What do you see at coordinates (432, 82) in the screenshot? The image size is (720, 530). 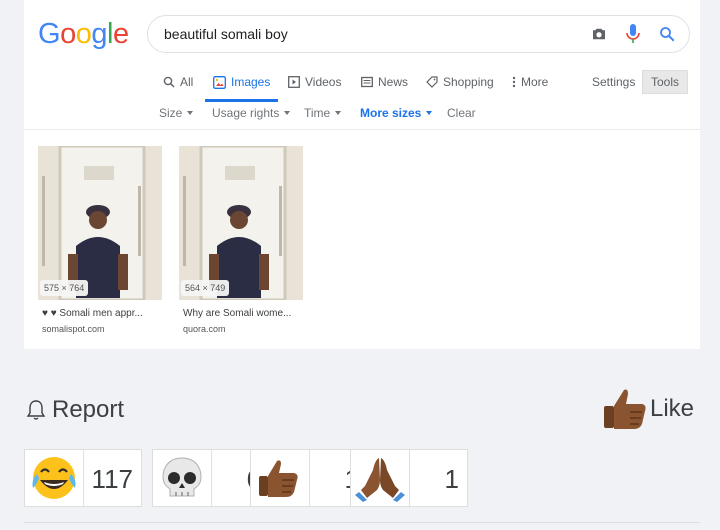 I see `tag-icon` at bounding box center [432, 82].